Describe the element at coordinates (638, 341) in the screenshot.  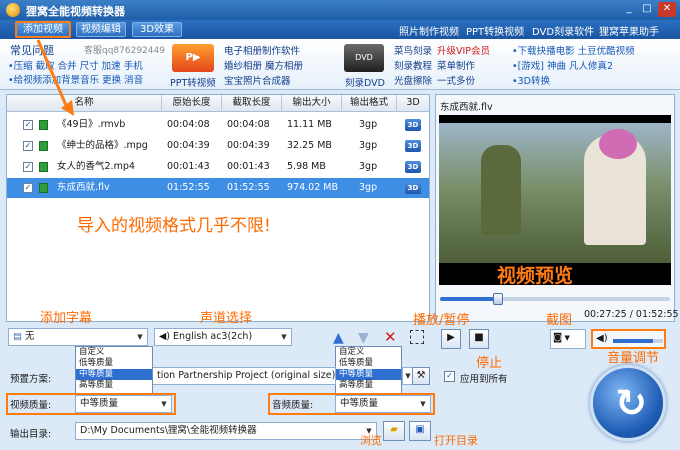
I see `volume-track` at that location.